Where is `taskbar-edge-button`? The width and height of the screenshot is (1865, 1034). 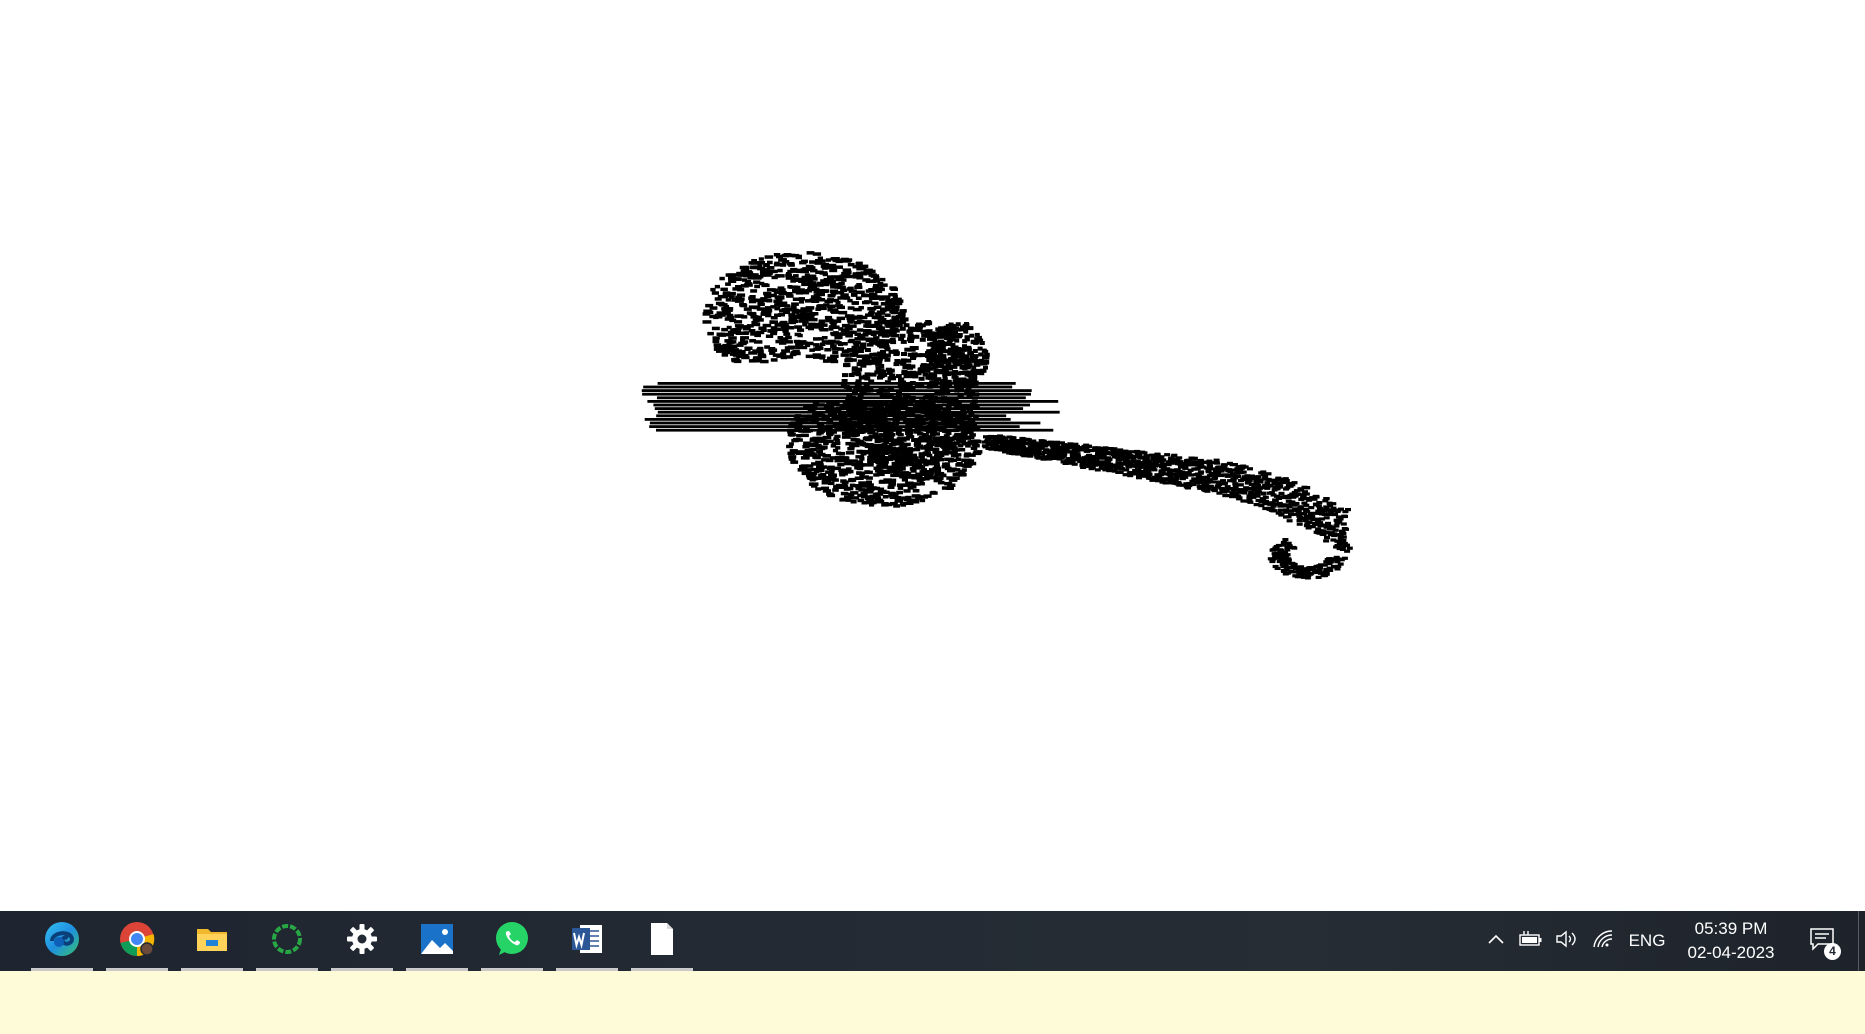
taskbar-edge-button is located at coordinates (62, 941).